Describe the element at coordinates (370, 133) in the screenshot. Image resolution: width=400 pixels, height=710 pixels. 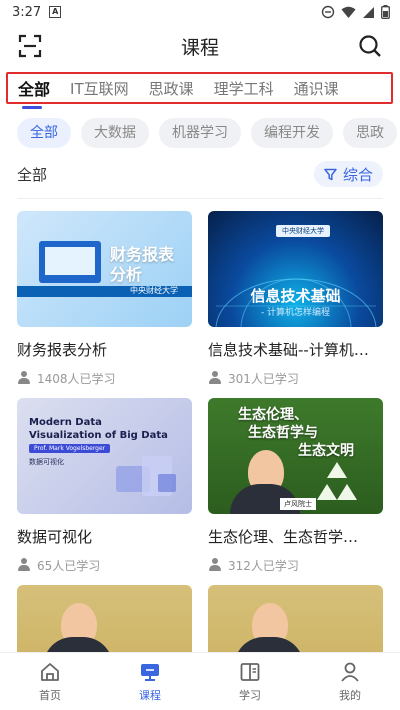
I see `chip-ideology: 思政` at that location.